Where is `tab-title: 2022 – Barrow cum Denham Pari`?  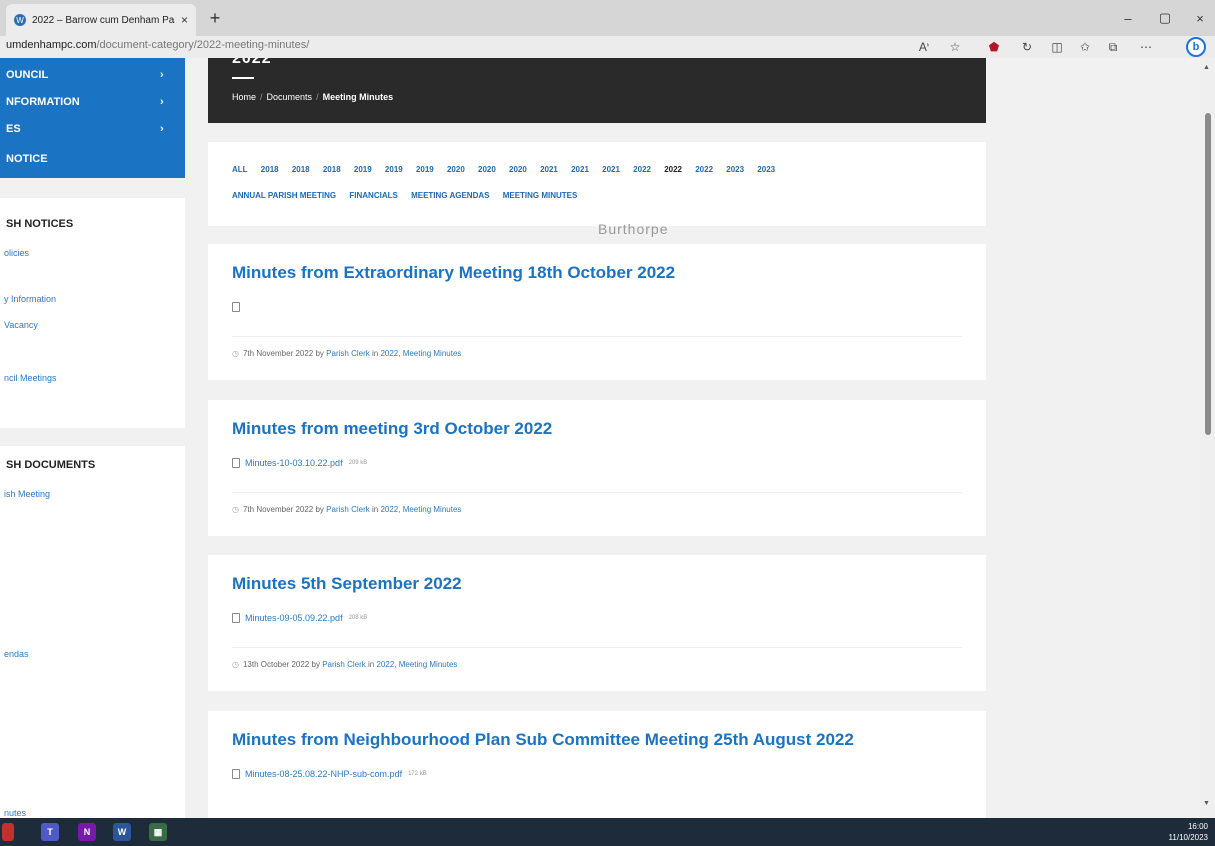 tab-title: 2022 – Barrow cum Denham Pari is located at coordinates (103, 20).